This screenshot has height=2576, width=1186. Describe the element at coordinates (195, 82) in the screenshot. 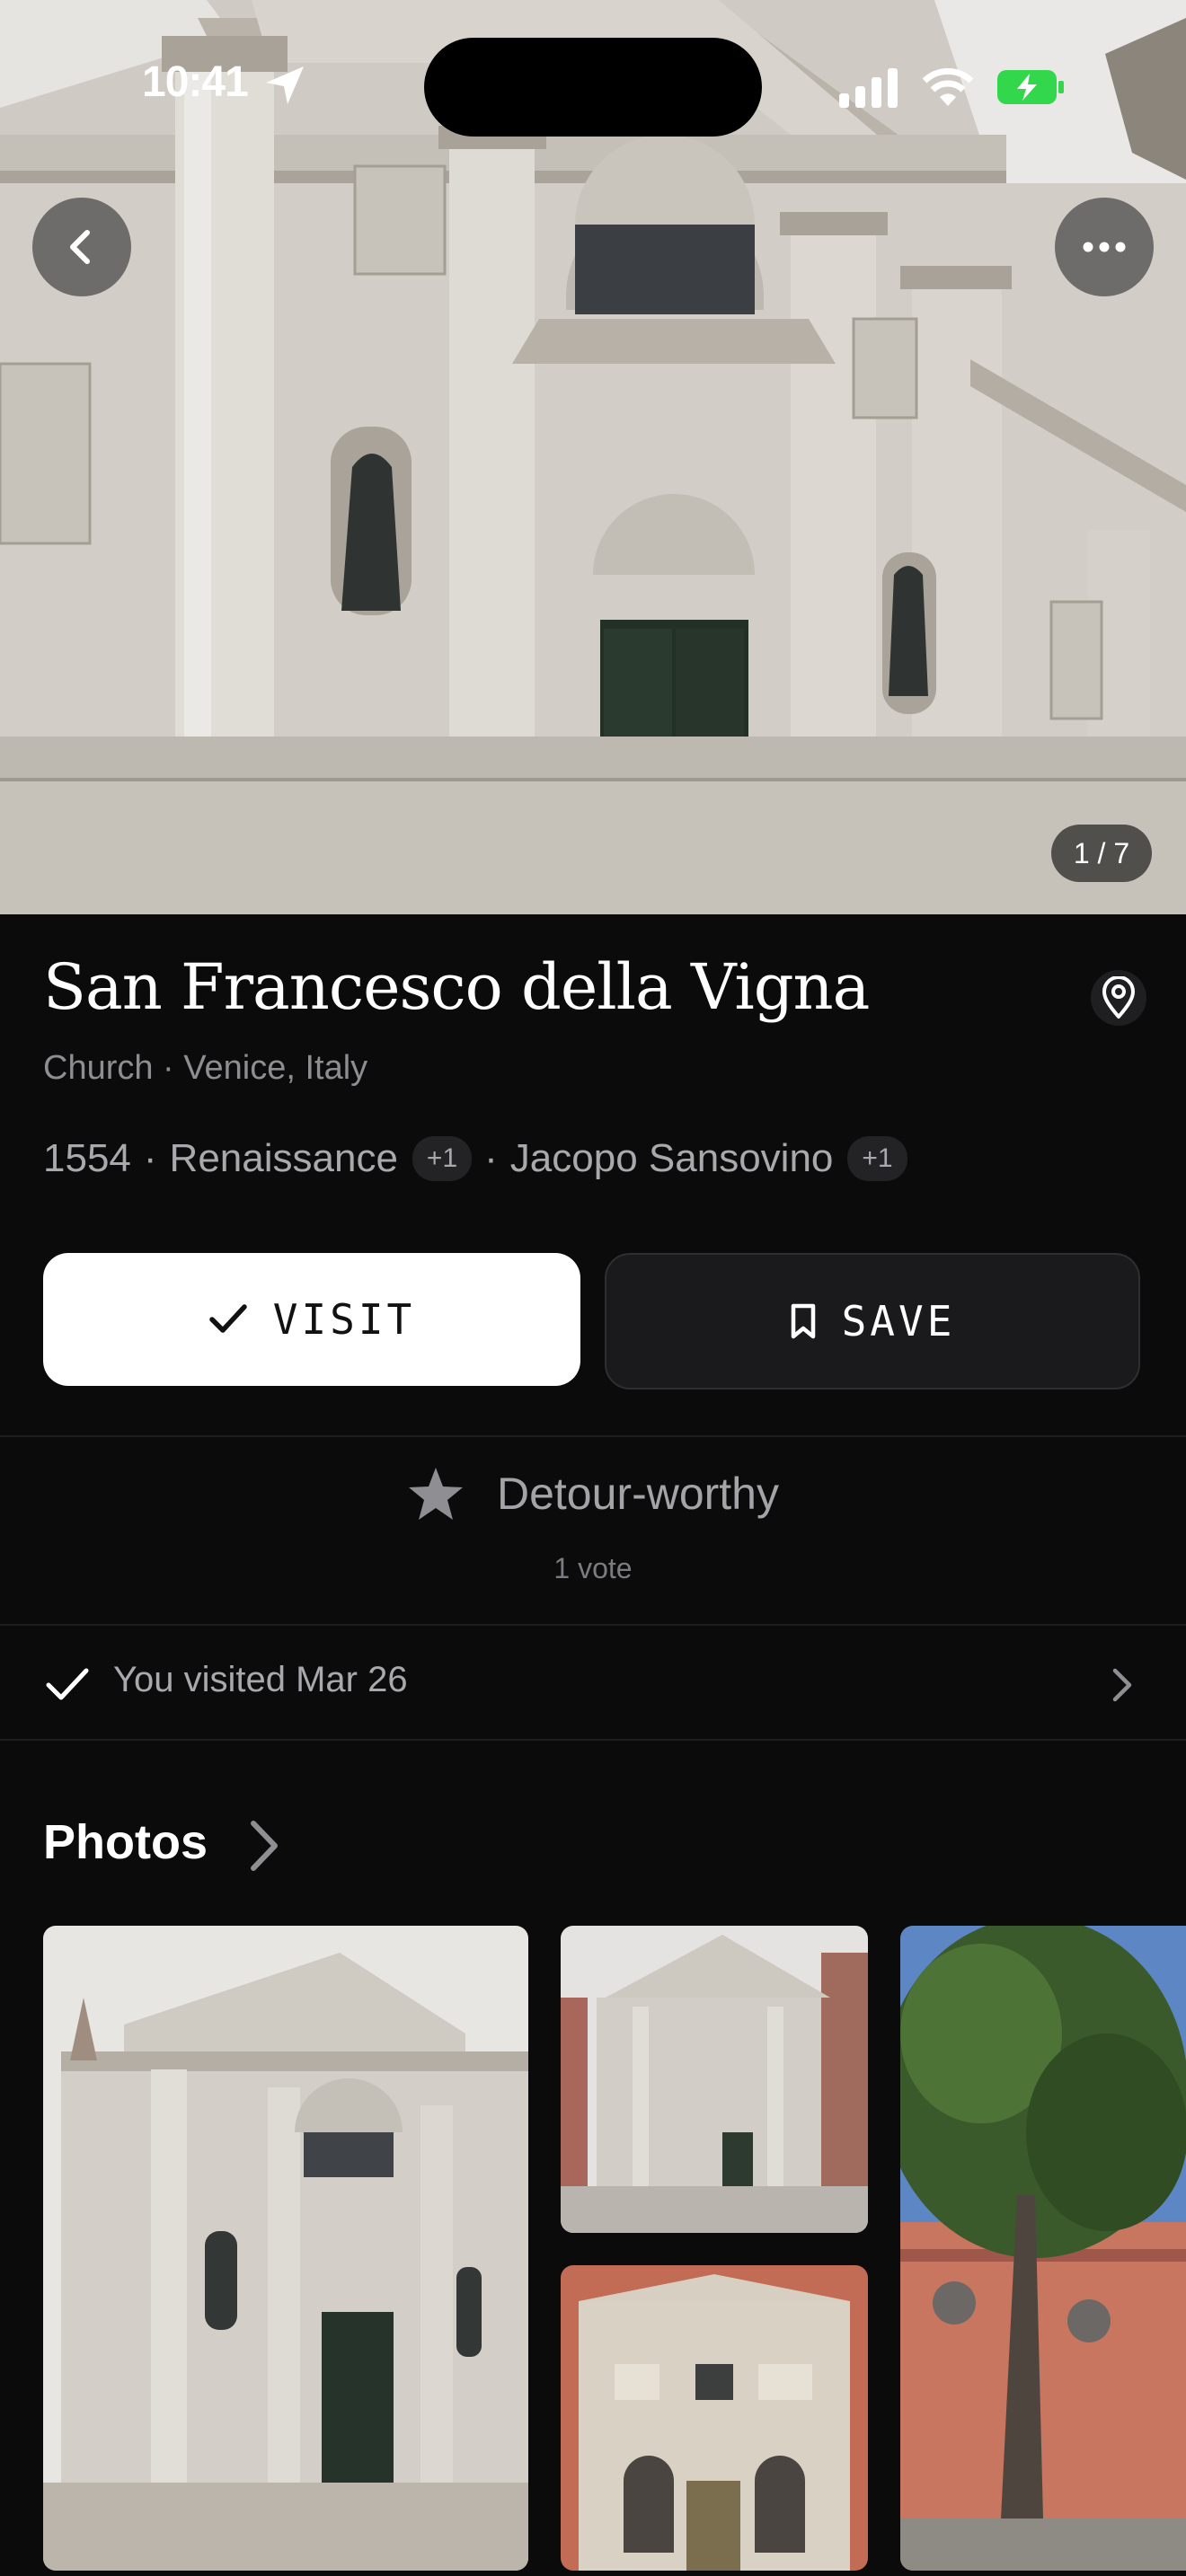

I see `status-bar-time: 10:41` at that location.